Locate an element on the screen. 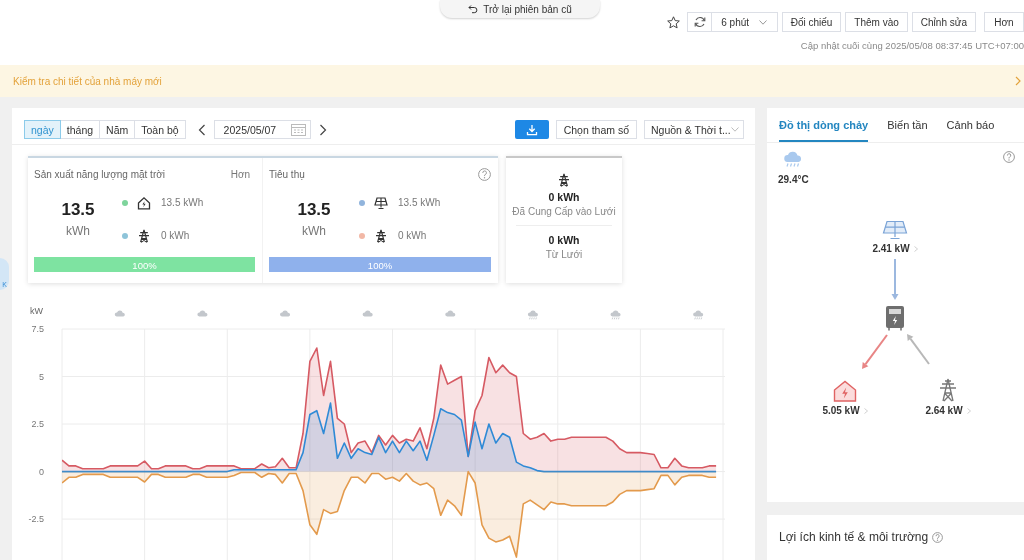 The image size is (1024, 560). star-icon is located at coordinates (673, 22).